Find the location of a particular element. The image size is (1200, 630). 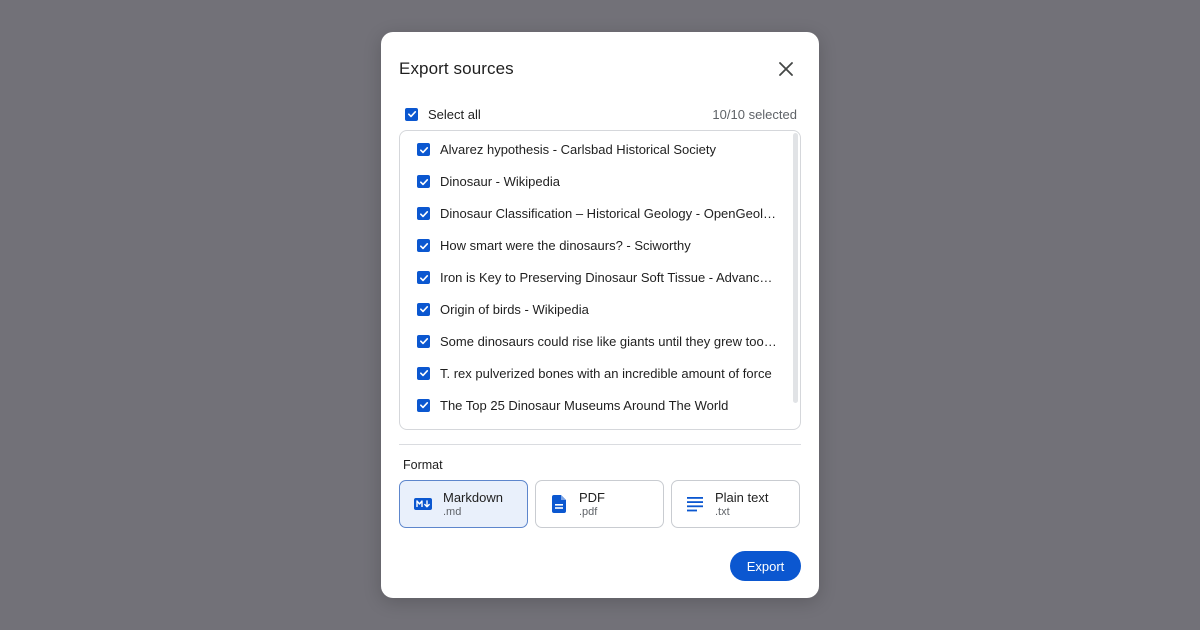

source-label: Dinosaur - Wikipedia is located at coordinates (500, 182).